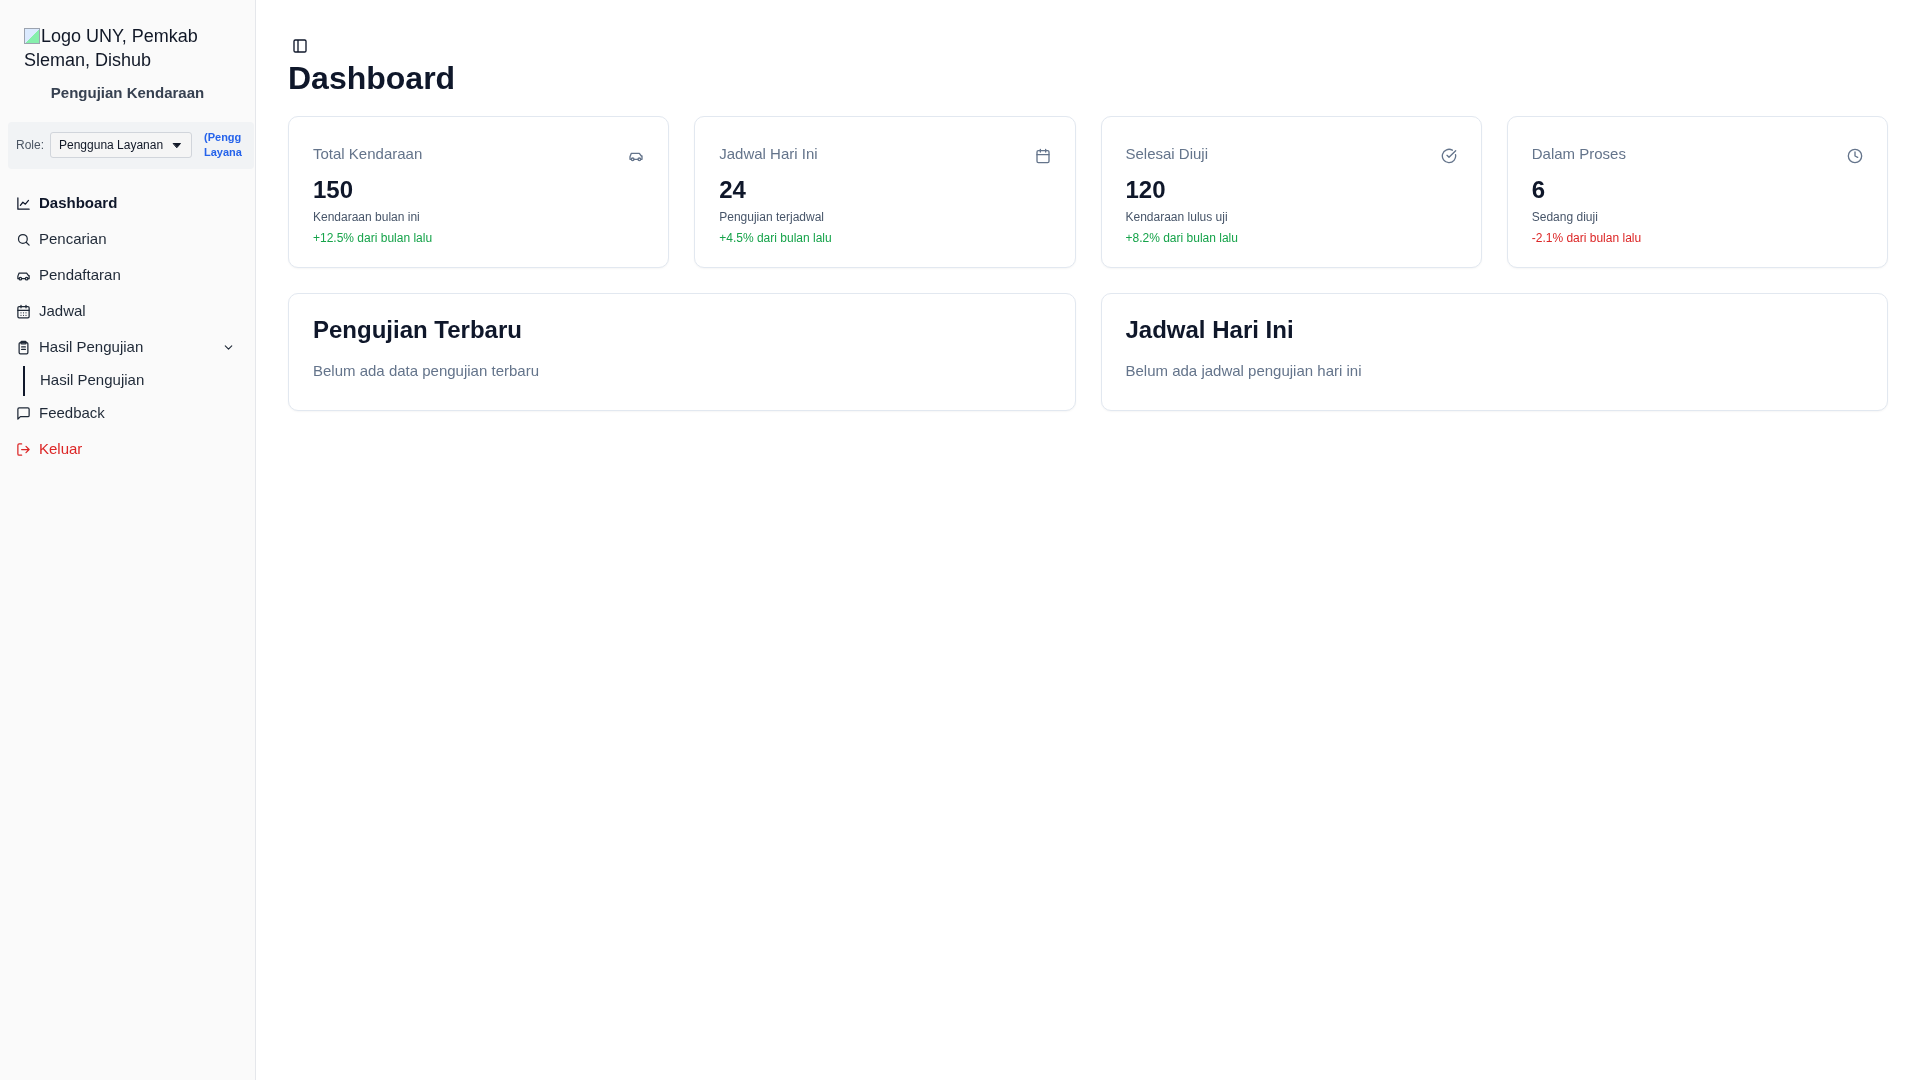 The height and width of the screenshot is (1080, 1920). What do you see at coordinates (23, 449) in the screenshot?
I see `logout-icon` at bounding box center [23, 449].